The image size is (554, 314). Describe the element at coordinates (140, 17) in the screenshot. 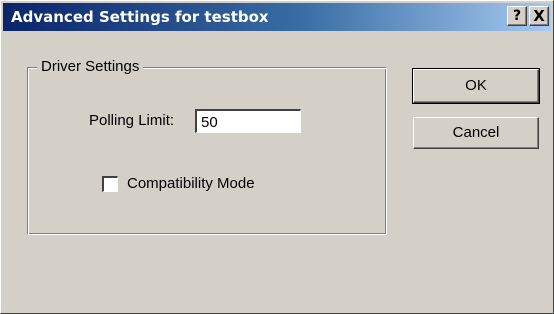

I see `window-title: Advanced Settings for testbox` at that location.